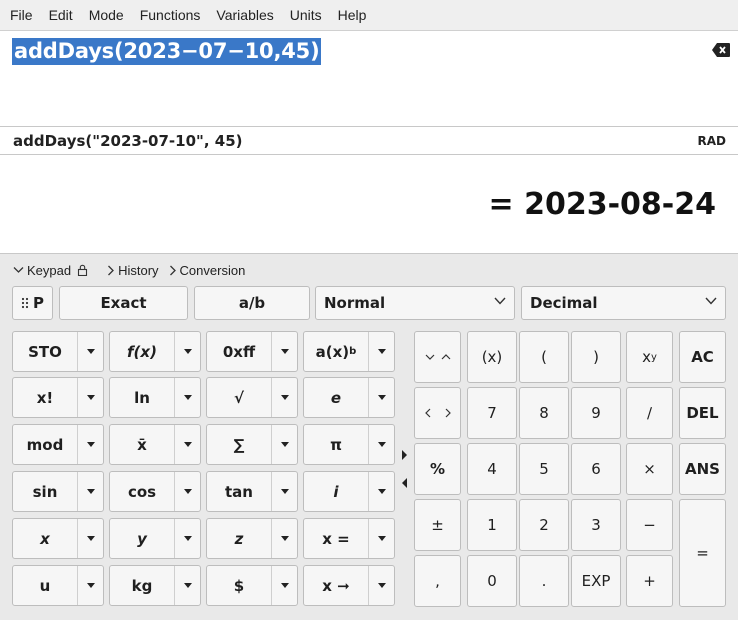 Image resolution: width=738 pixels, height=620 pixels. What do you see at coordinates (61, 15) in the screenshot?
I see `menu-edit: Edit` at bounding box center [61, 15].